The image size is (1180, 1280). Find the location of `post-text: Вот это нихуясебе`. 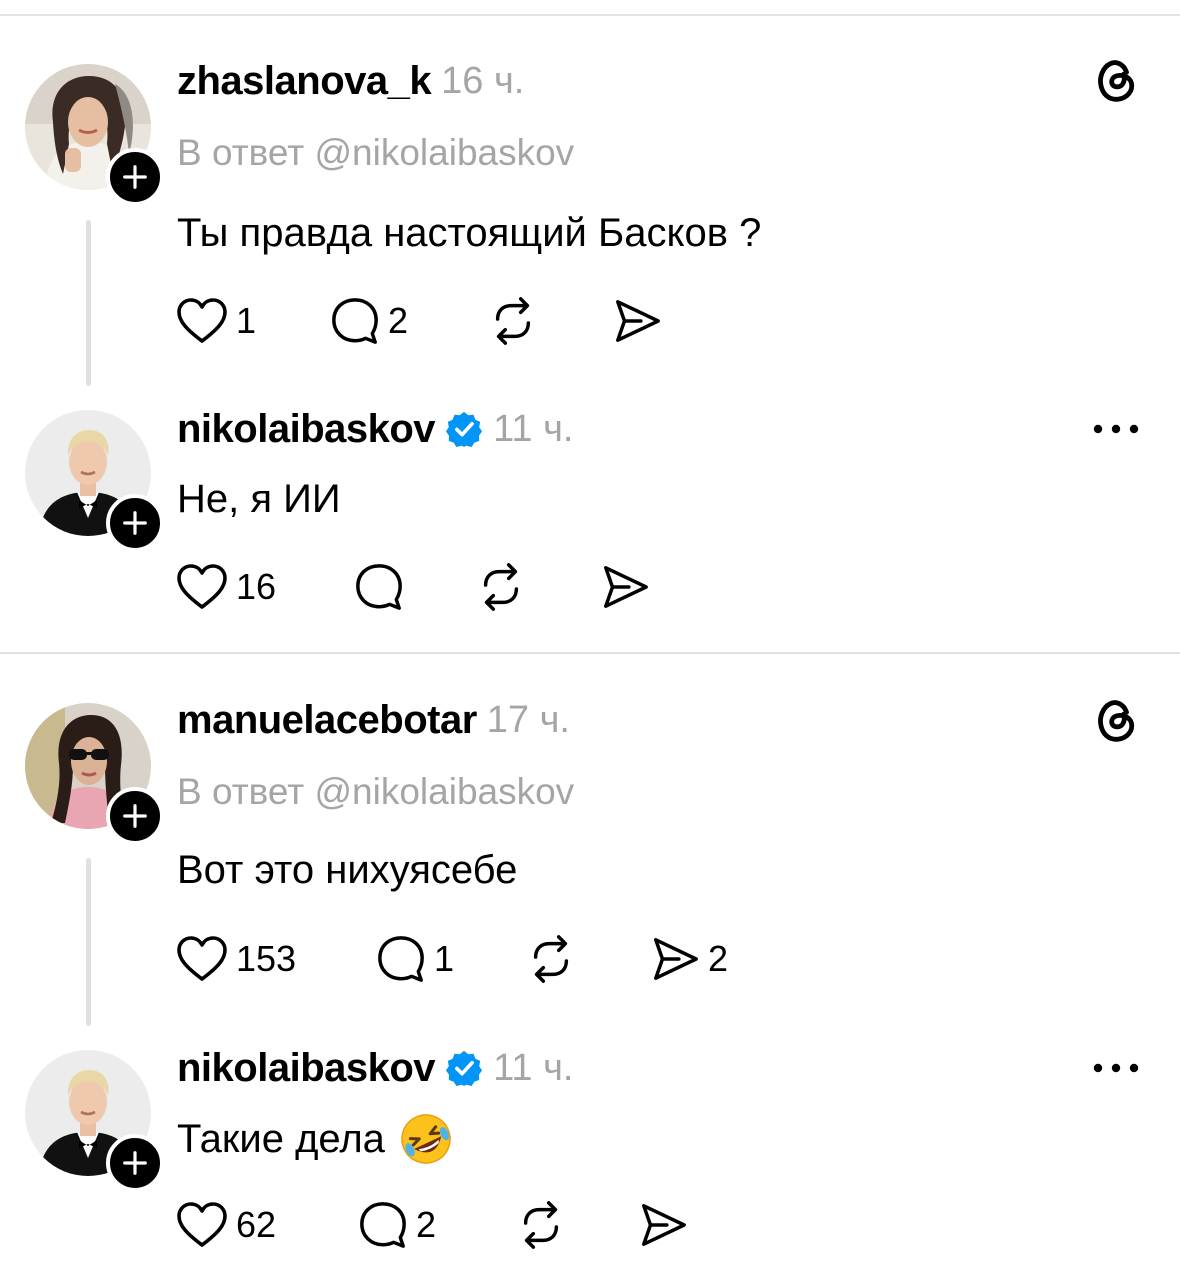

post-text: Вот это нихуясебе is located at coordinates (347, 870).